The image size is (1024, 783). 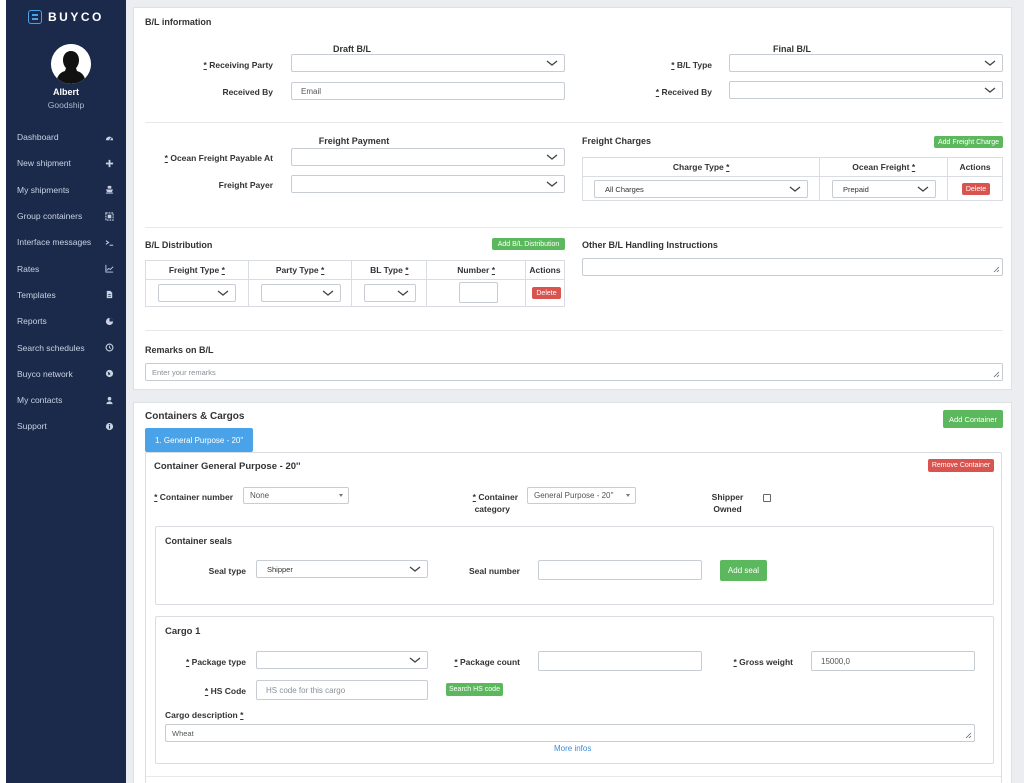 I want to click on cargo-title: Cargo 1, so click(x=183, y=631).